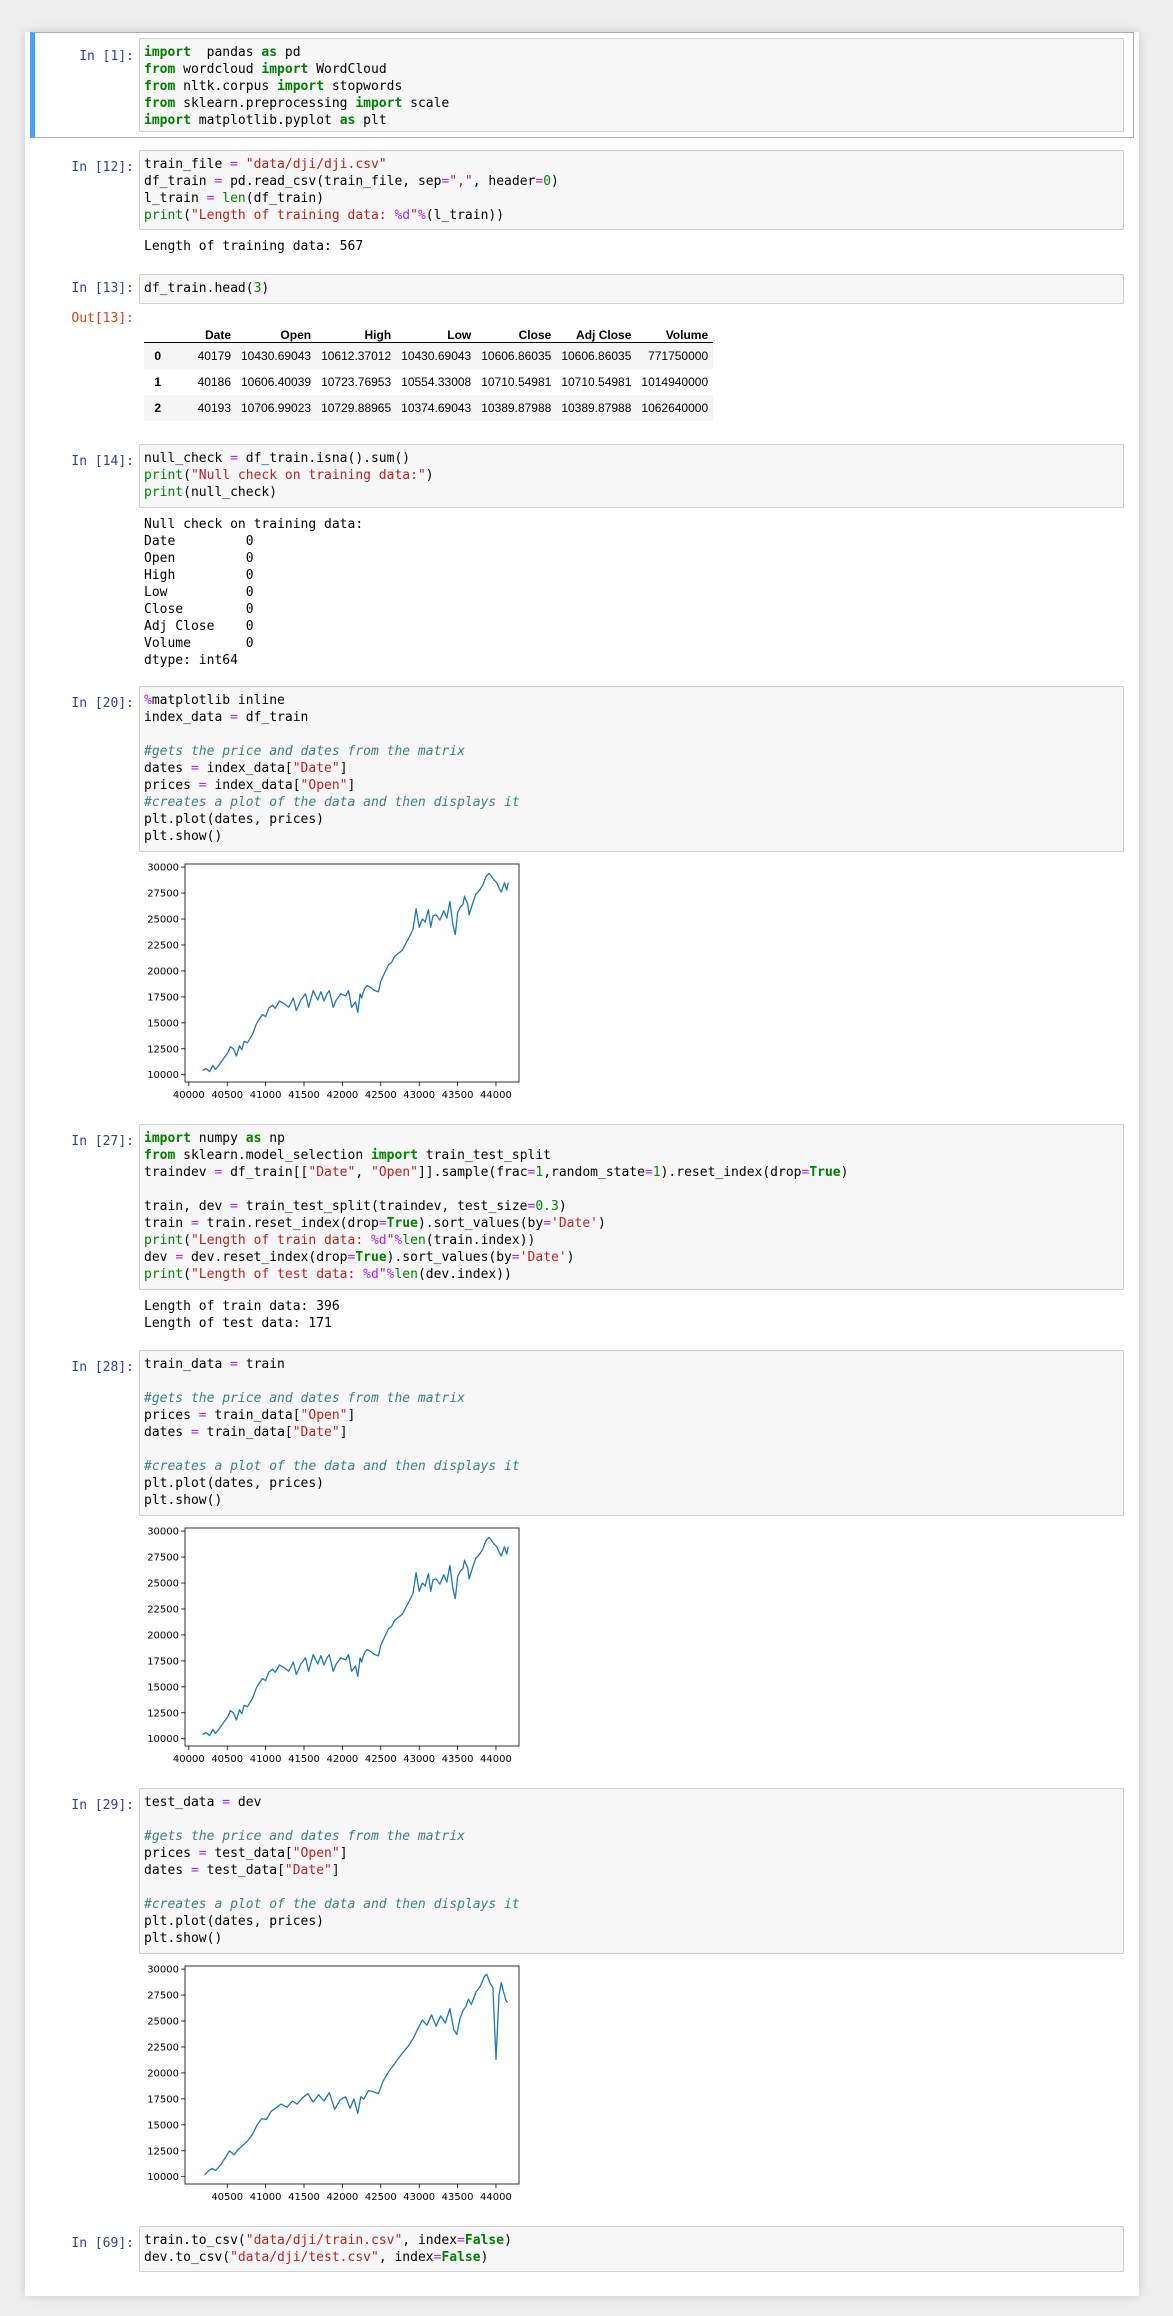 The width and height of the screenshot is (1173, 2316). I want to click on y-tick-label: 17500, so click(163, 2099).